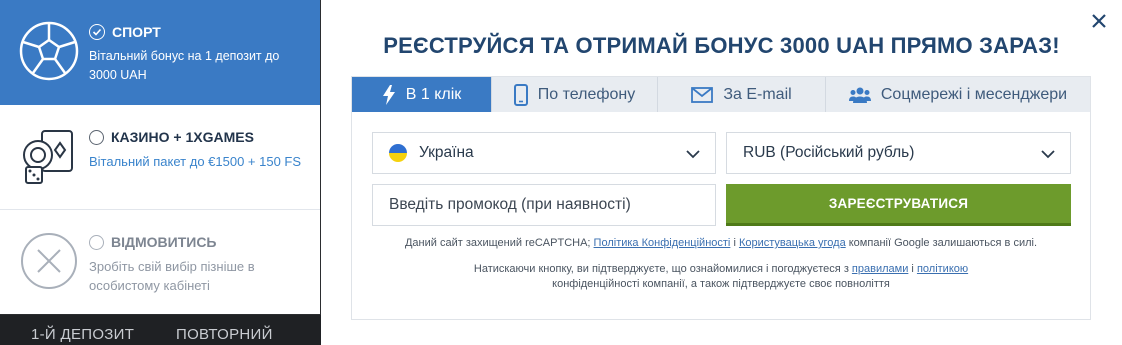  Describe the element at coordinates (520, 94) in the screenshot. I see `phone-icon` at that location.